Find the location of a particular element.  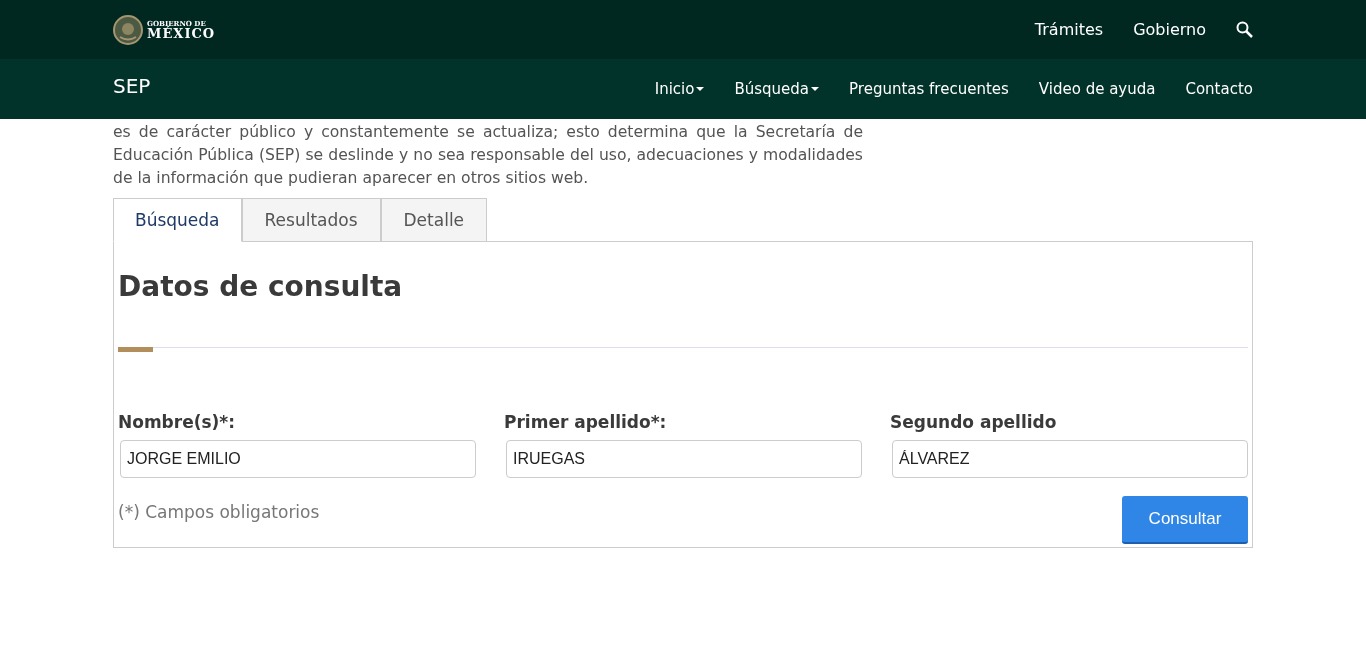

field-label: Segundo apellido is located at coordinates (974, 422).